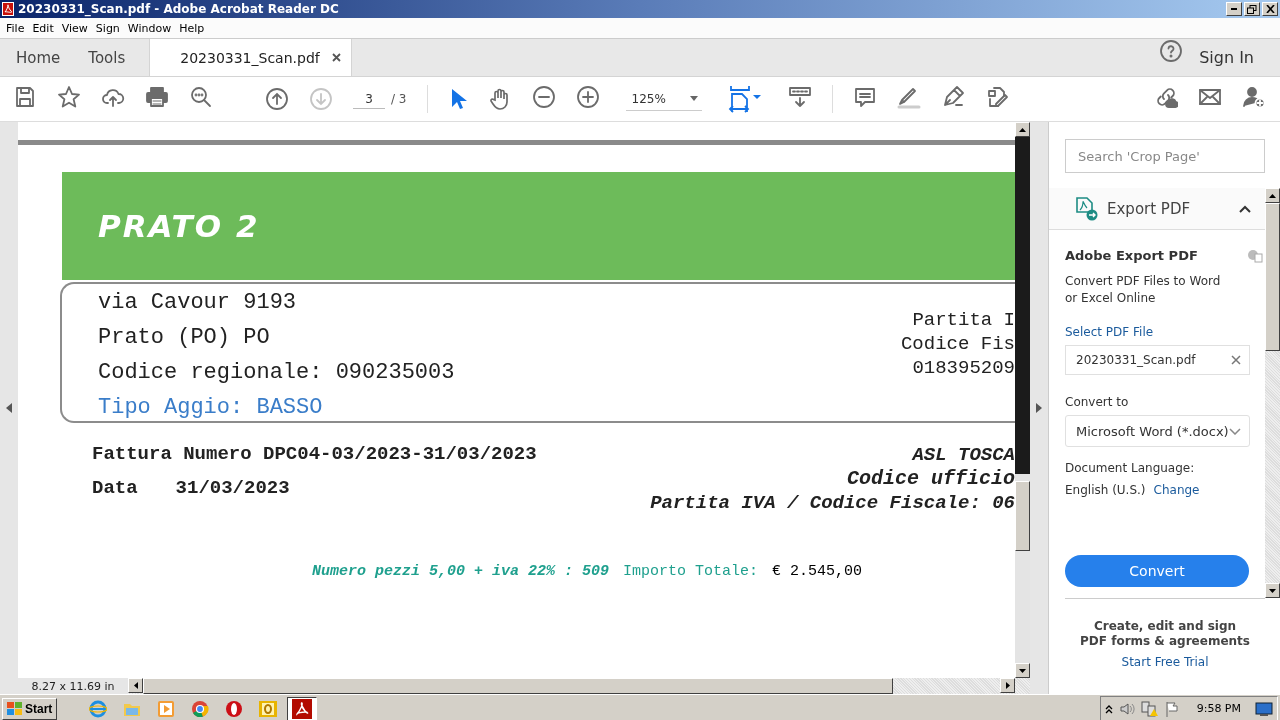 This screenshot has height=720, width=1280. I want to click on export-heading: Adobe Export PDF, so click(1131, 255).